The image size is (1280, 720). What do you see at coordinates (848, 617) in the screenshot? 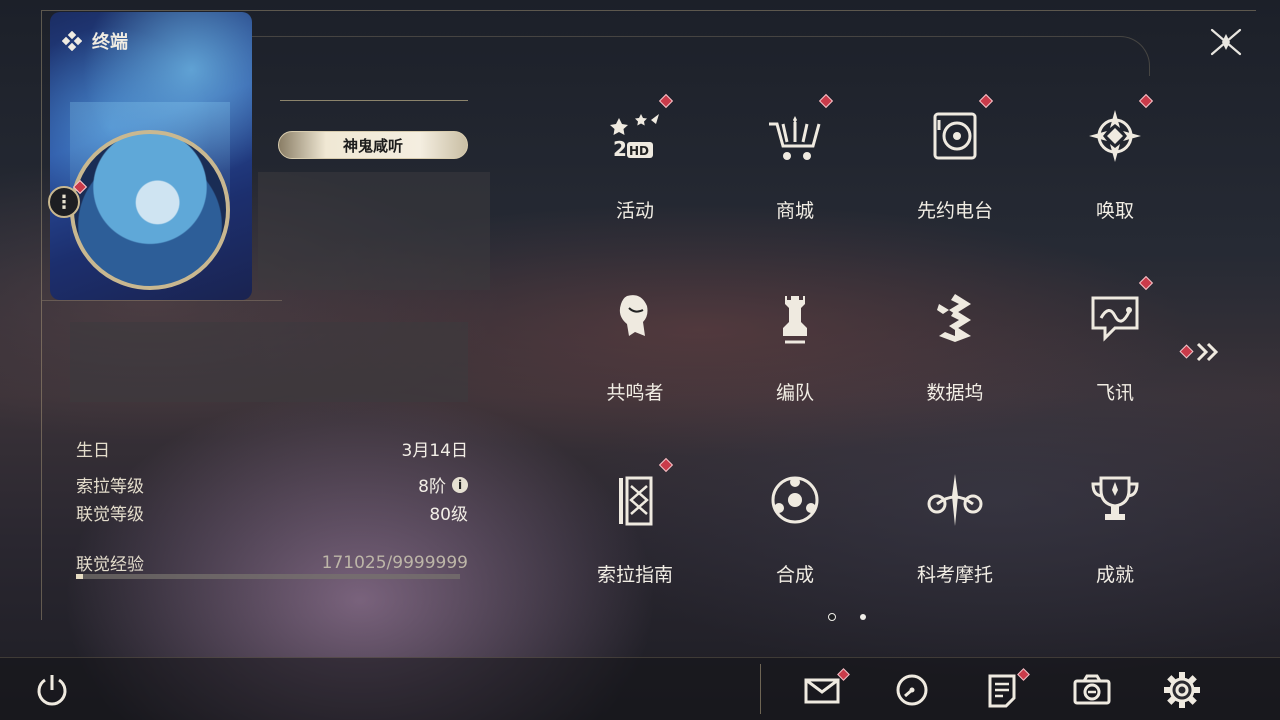
I see `page-indicator` at bounding box center [848, 617].